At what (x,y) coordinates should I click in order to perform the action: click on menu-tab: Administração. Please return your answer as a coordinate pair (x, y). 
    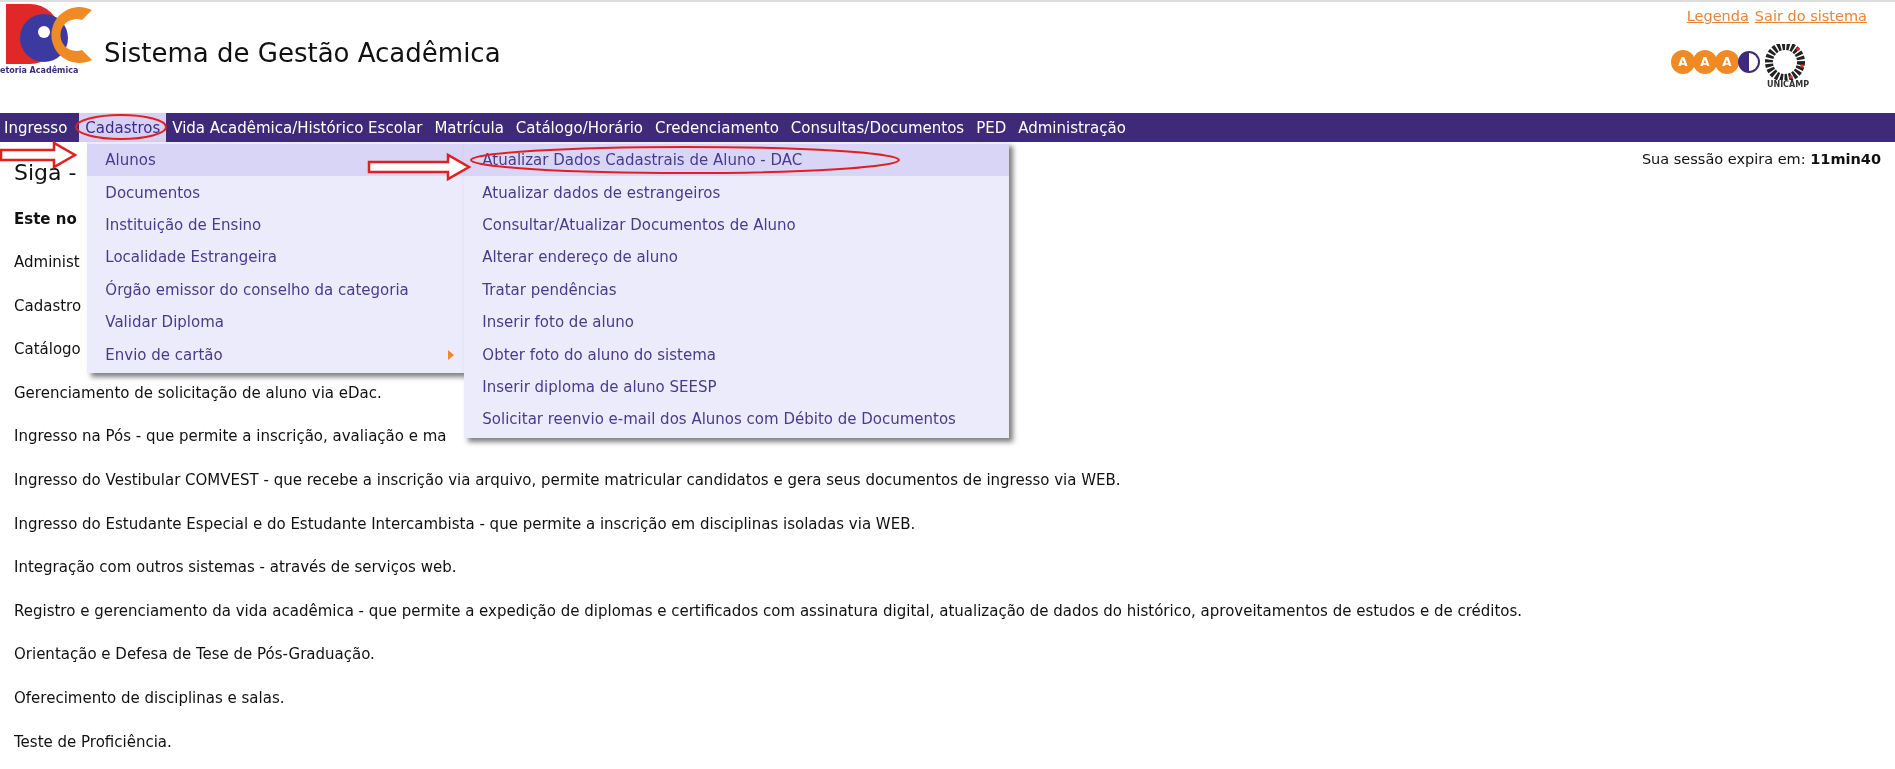
    Looking at the image, I should click on (1072, 127).